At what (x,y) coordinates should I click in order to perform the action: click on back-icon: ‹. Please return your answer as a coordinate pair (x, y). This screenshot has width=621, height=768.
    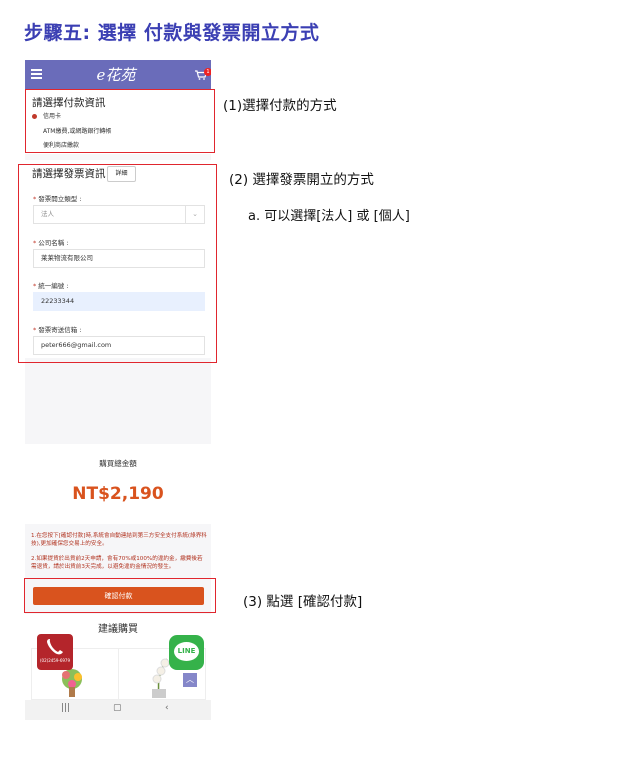
    Looking at the image, I should click on (167, 708).